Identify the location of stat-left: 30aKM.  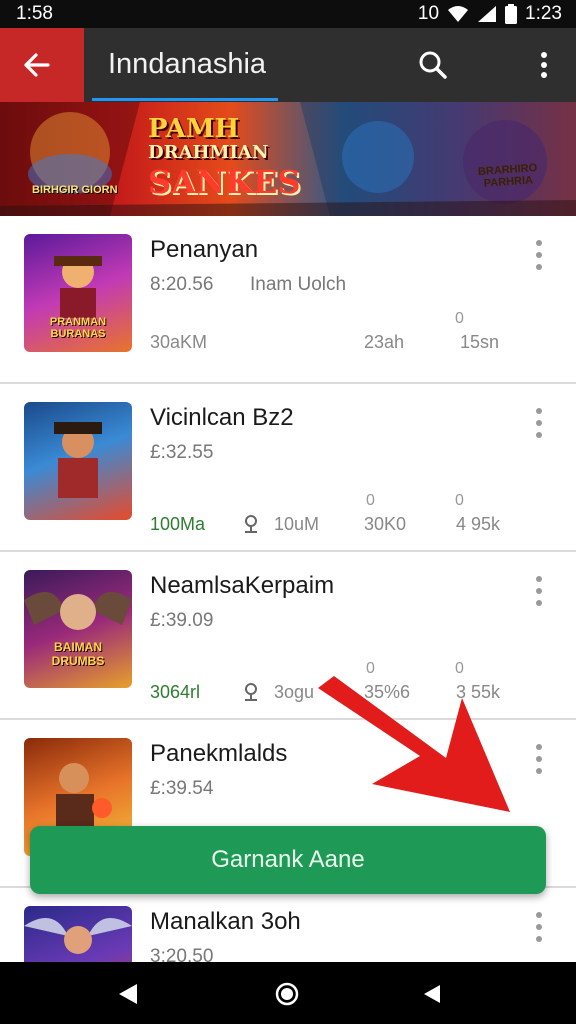
(179, 342).